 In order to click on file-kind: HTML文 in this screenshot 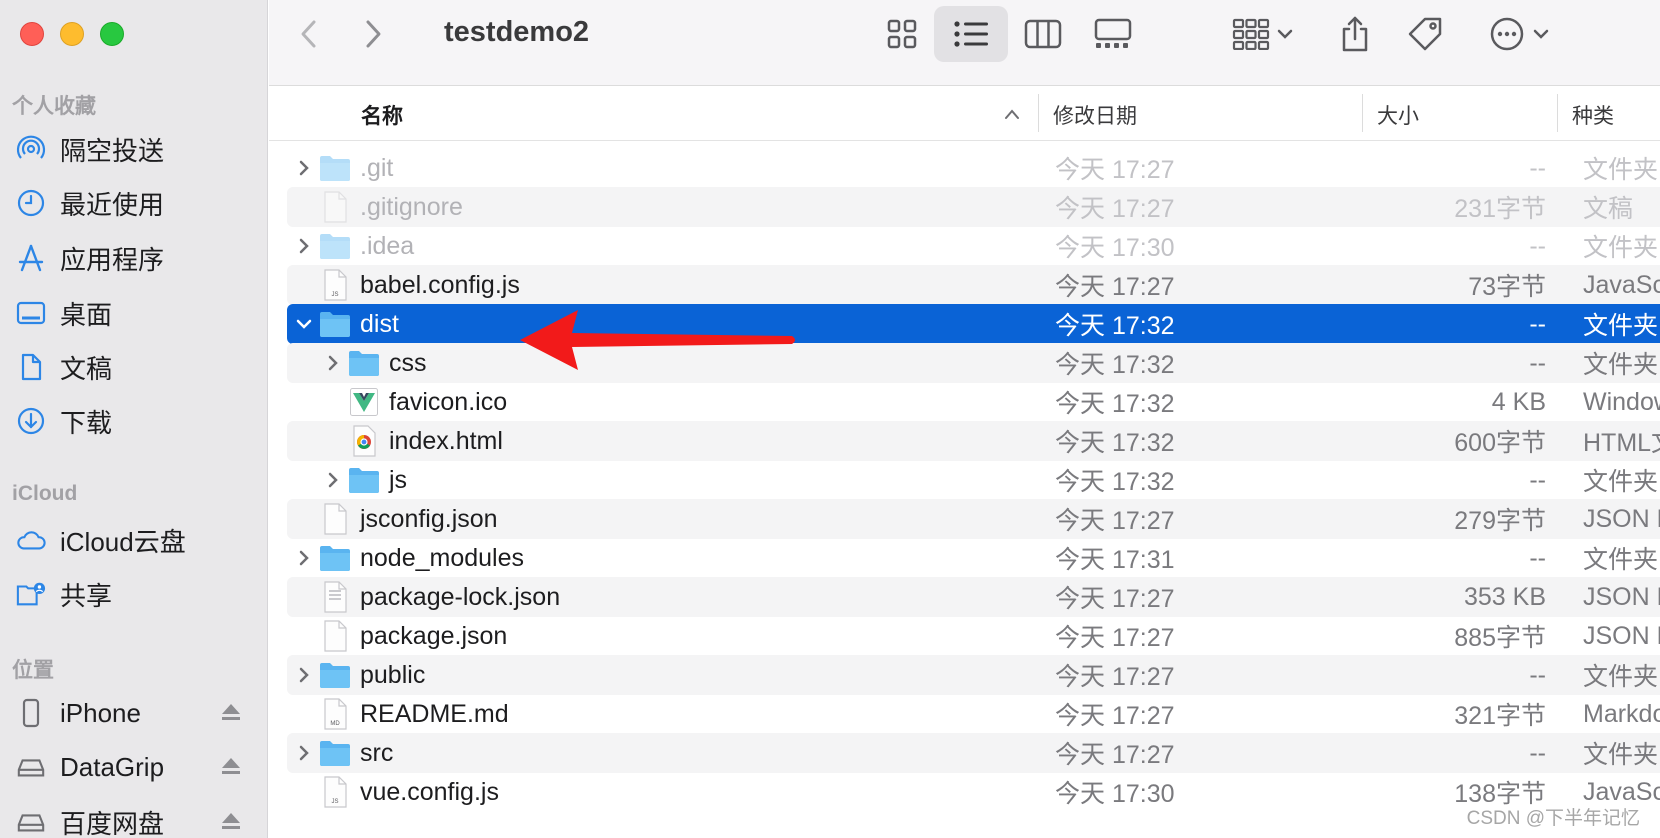, I will do `click(1621, 443)`.